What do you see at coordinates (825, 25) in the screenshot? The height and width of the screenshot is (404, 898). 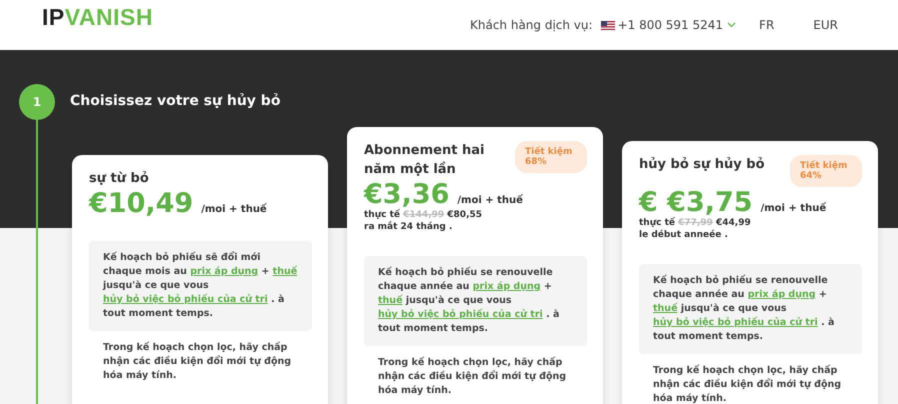 I see `currency-selector: EUR` at bounding box center [825, 25].